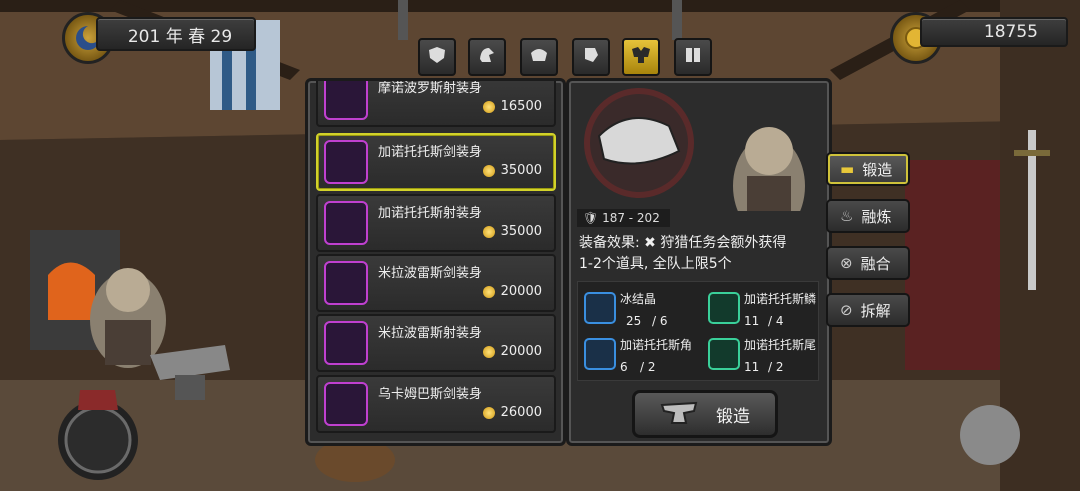 This screenshot has height=491, width=1080. Describe the element at coordinates (600, 308) in the screenshot. I see `ice-crystal-icon` at that location.